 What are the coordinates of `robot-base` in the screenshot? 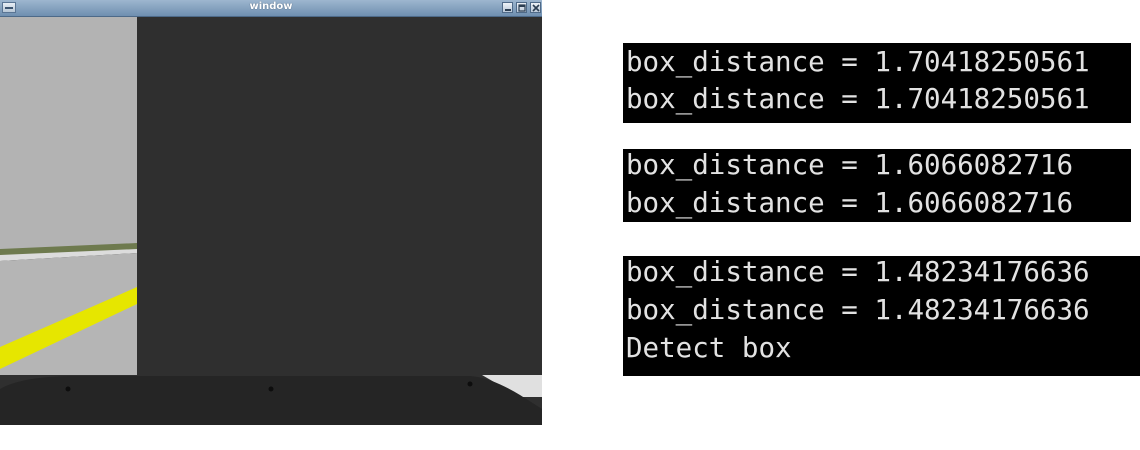 It's located at (271, 400).